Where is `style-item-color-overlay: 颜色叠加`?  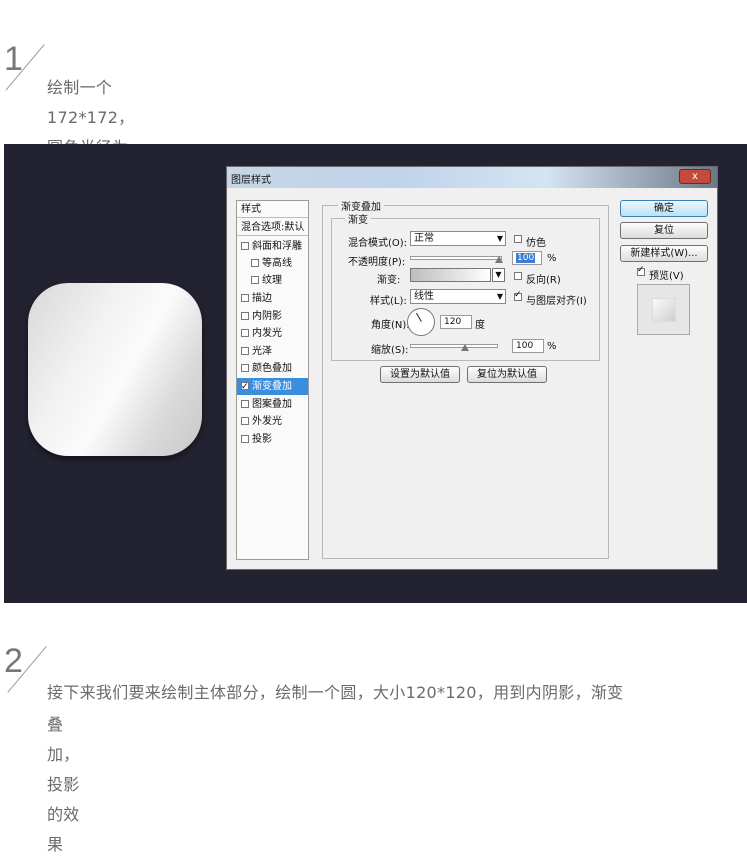 style-item-color-overlay: 颜色叠加 is located at coordinates (272, 368).